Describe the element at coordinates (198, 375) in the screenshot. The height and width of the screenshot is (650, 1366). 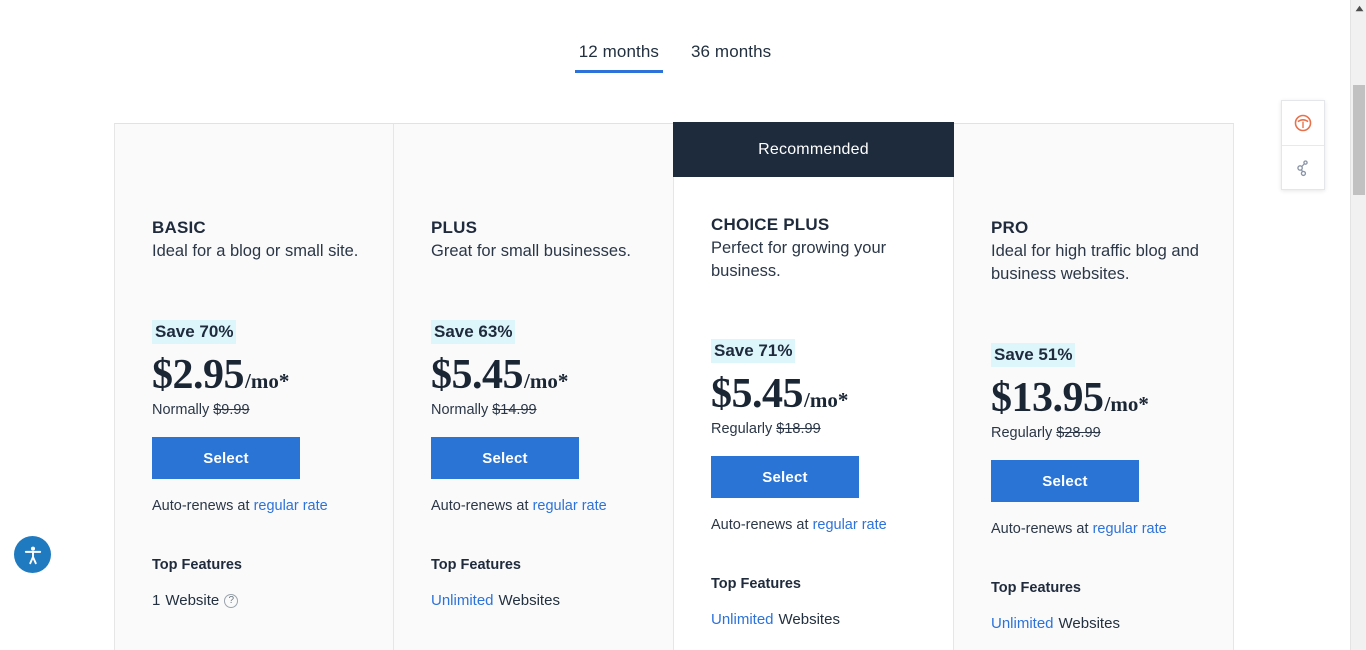
I see `price-amount: $2.95` at that location.